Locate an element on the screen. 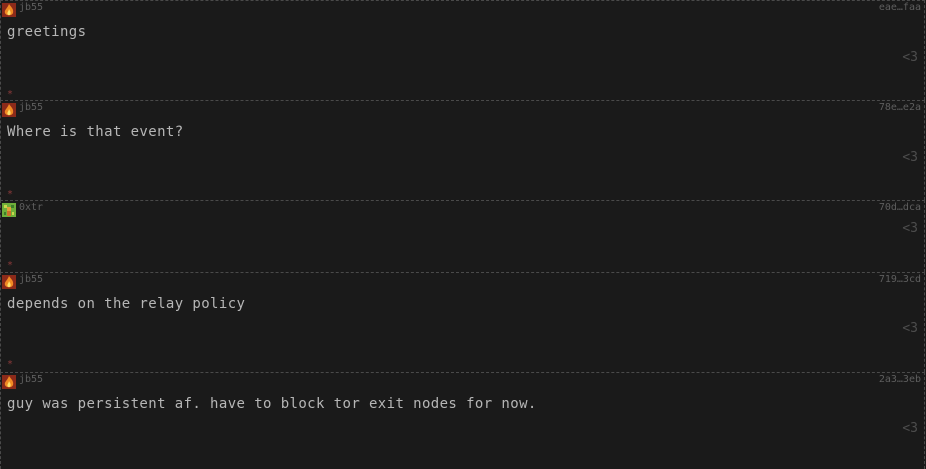 Image resolution: width=926 pixels, height=469 pixels. post-content: depends on the relay policy is located at coordinates (126, 304).